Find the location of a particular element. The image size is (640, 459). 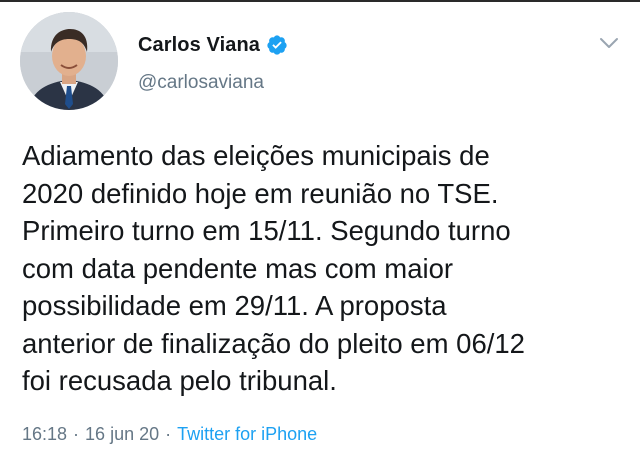

tweet-meta: 16:18 · 16 jun 20 · Twitter for iPhone is located at coordinates (169, 434).